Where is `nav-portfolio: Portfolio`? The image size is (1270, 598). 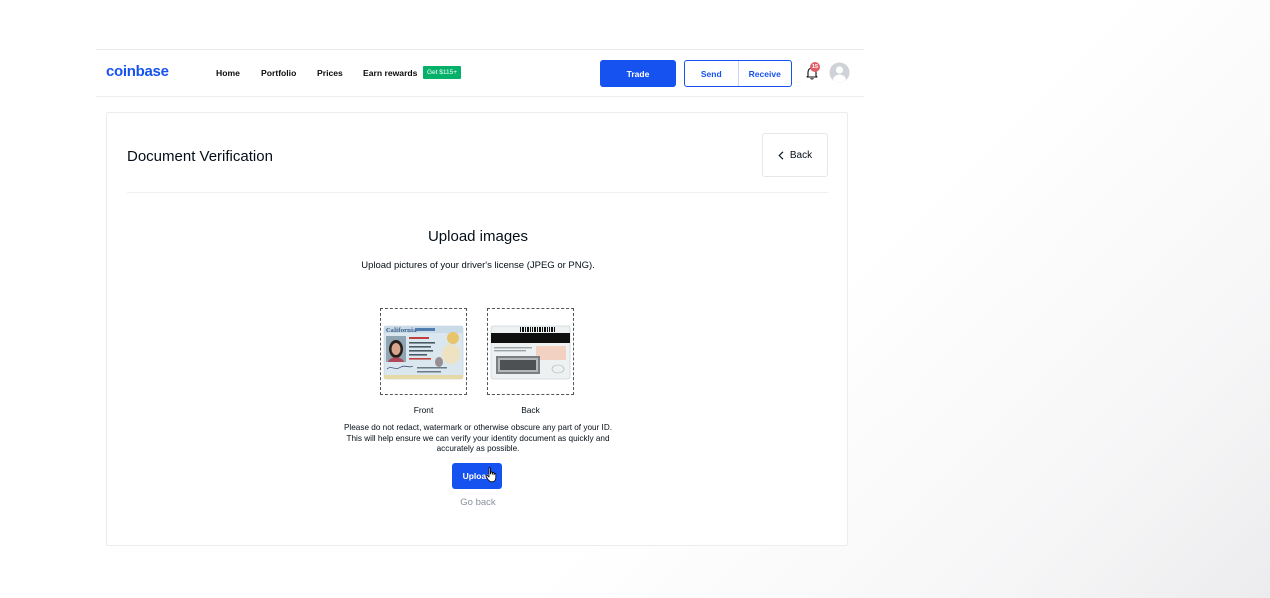 nav-portfolio: Portfolio is located at coordinates (278, 73).